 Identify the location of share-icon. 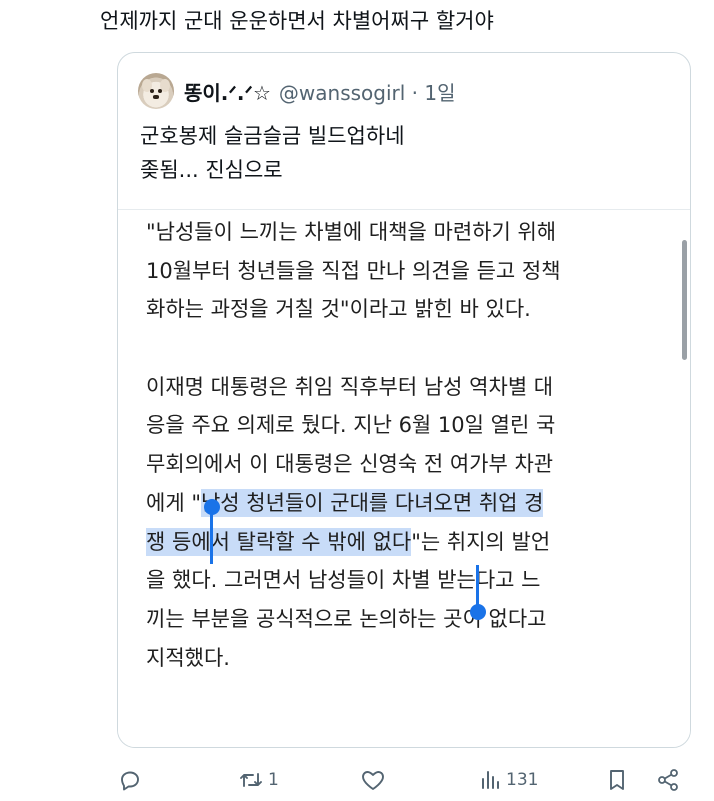
(668, 780).